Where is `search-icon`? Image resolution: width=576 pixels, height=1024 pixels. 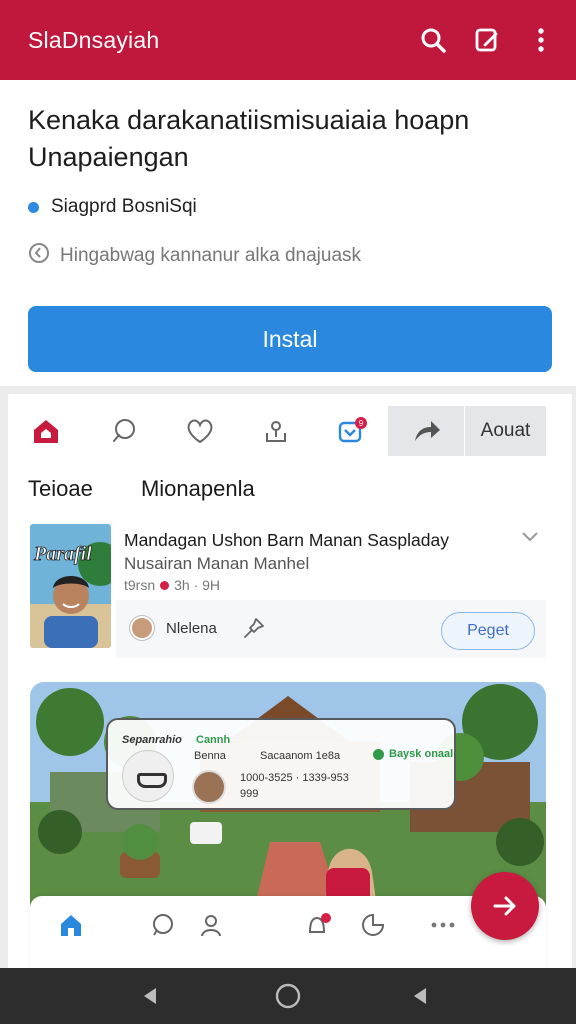
search-icon is located at coordinates (433, 40).